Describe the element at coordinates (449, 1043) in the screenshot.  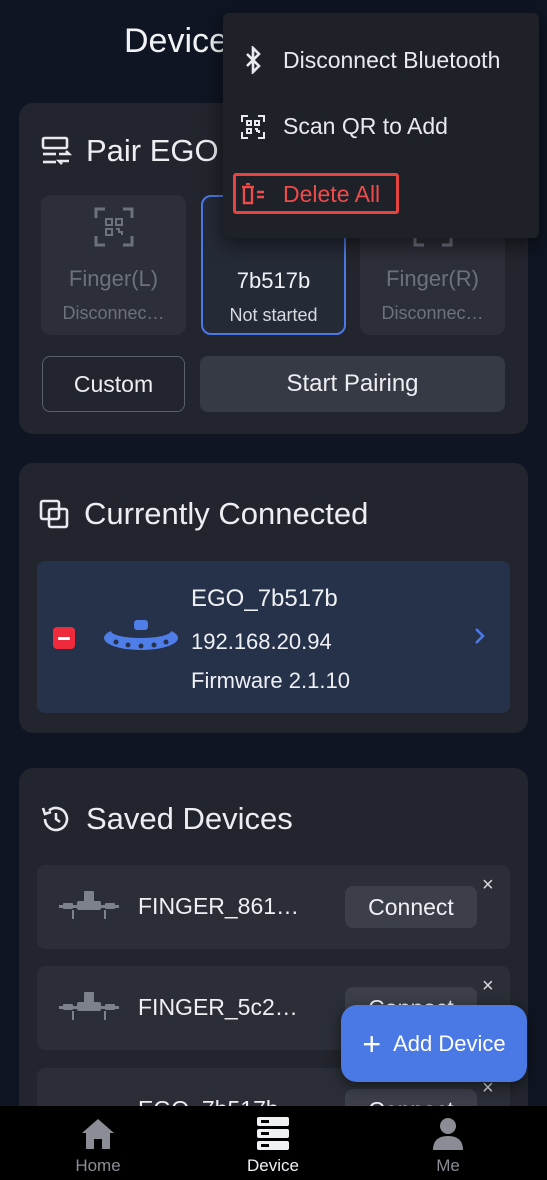
I see `add-device-label: Add Device` at that location.